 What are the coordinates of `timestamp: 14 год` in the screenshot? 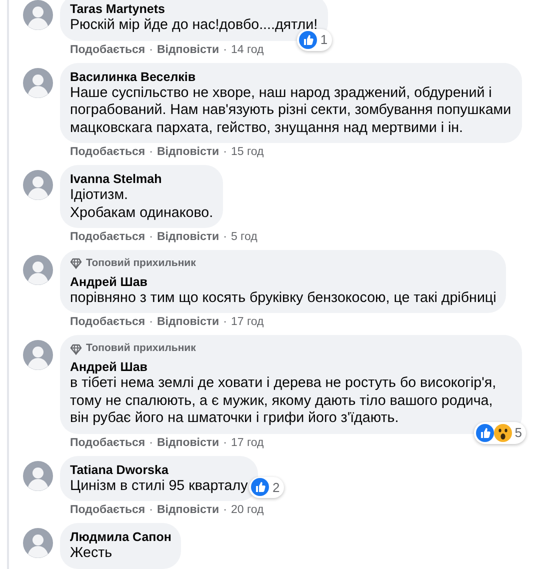 It's located at (247, 50).